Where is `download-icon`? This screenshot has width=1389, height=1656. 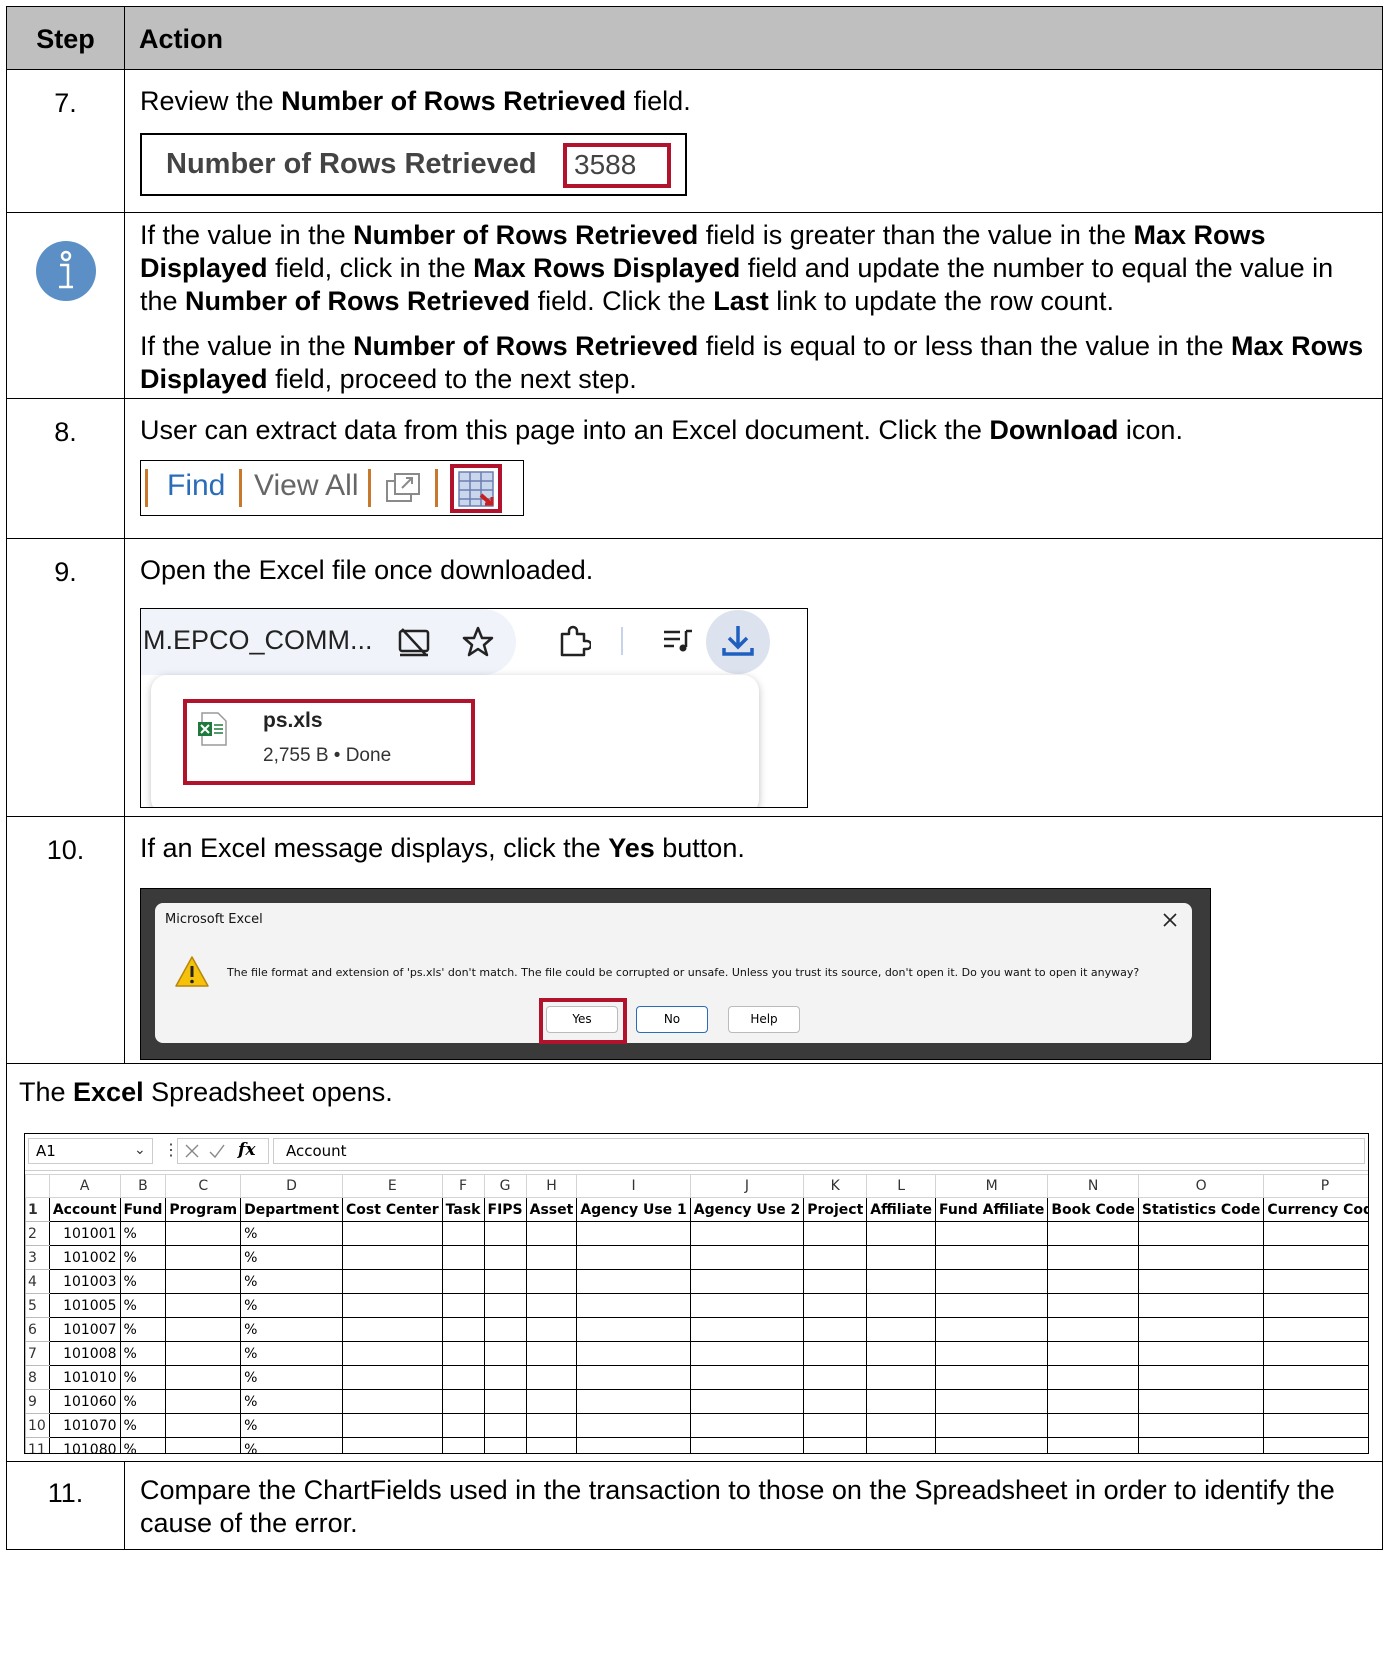 download-icon is located at coordinates (738, 641).